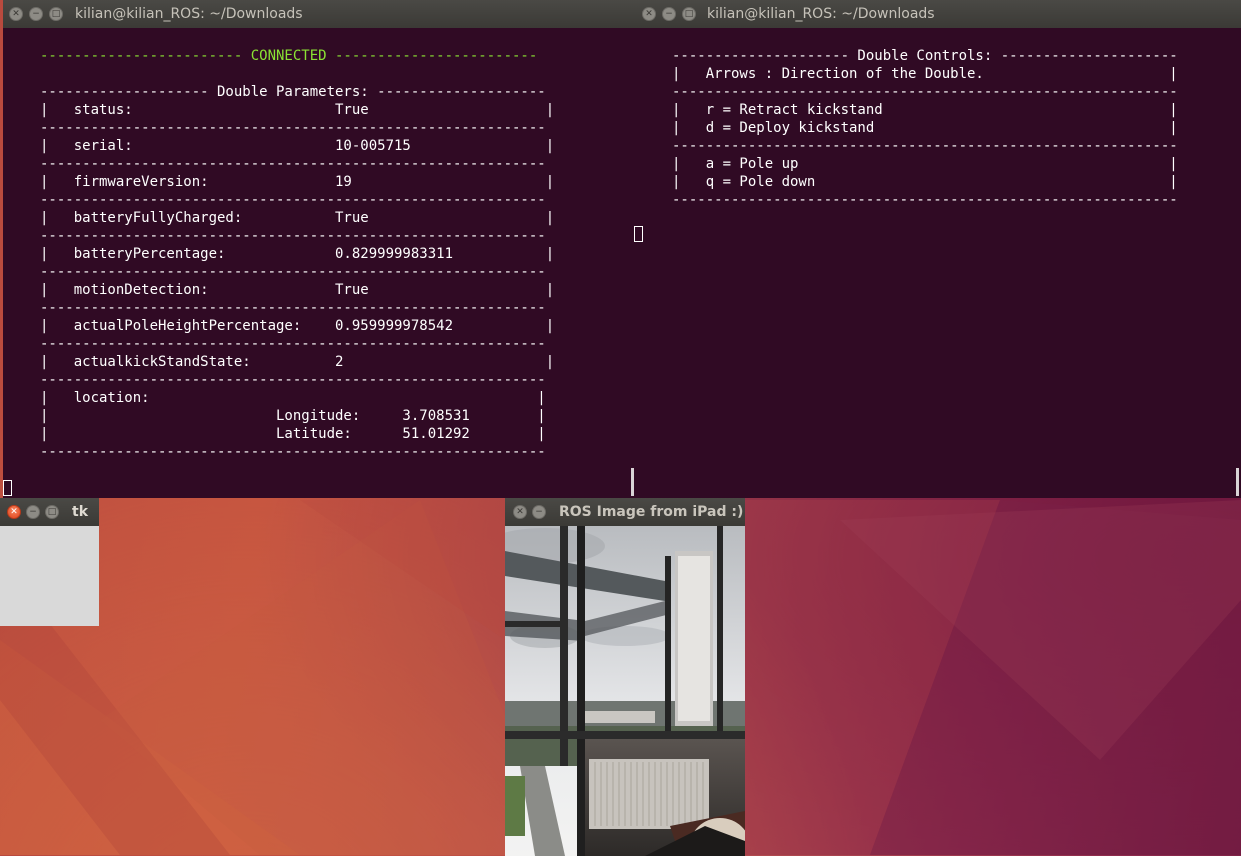 Image resolution: width=1241 pixels, height=856 pixels. I want to click on terminal-line: | serial: 10-005715 |, so click(297, 146).